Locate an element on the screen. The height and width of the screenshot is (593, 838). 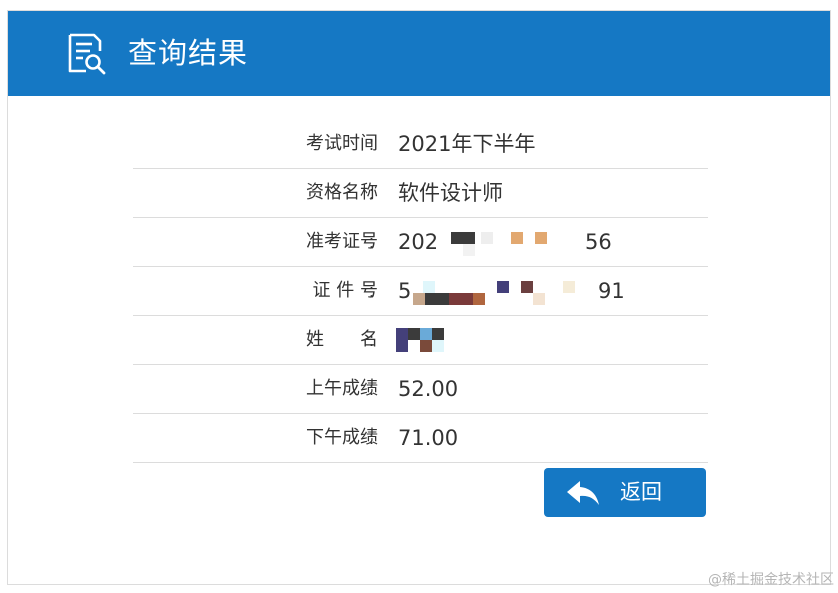
row-qualification: 资格名称 : 软件设计师 is located at coordinates (420, 193).